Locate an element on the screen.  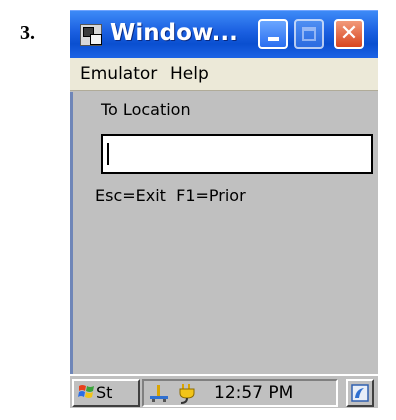
start-label: St is located at coordinates (104, 392).